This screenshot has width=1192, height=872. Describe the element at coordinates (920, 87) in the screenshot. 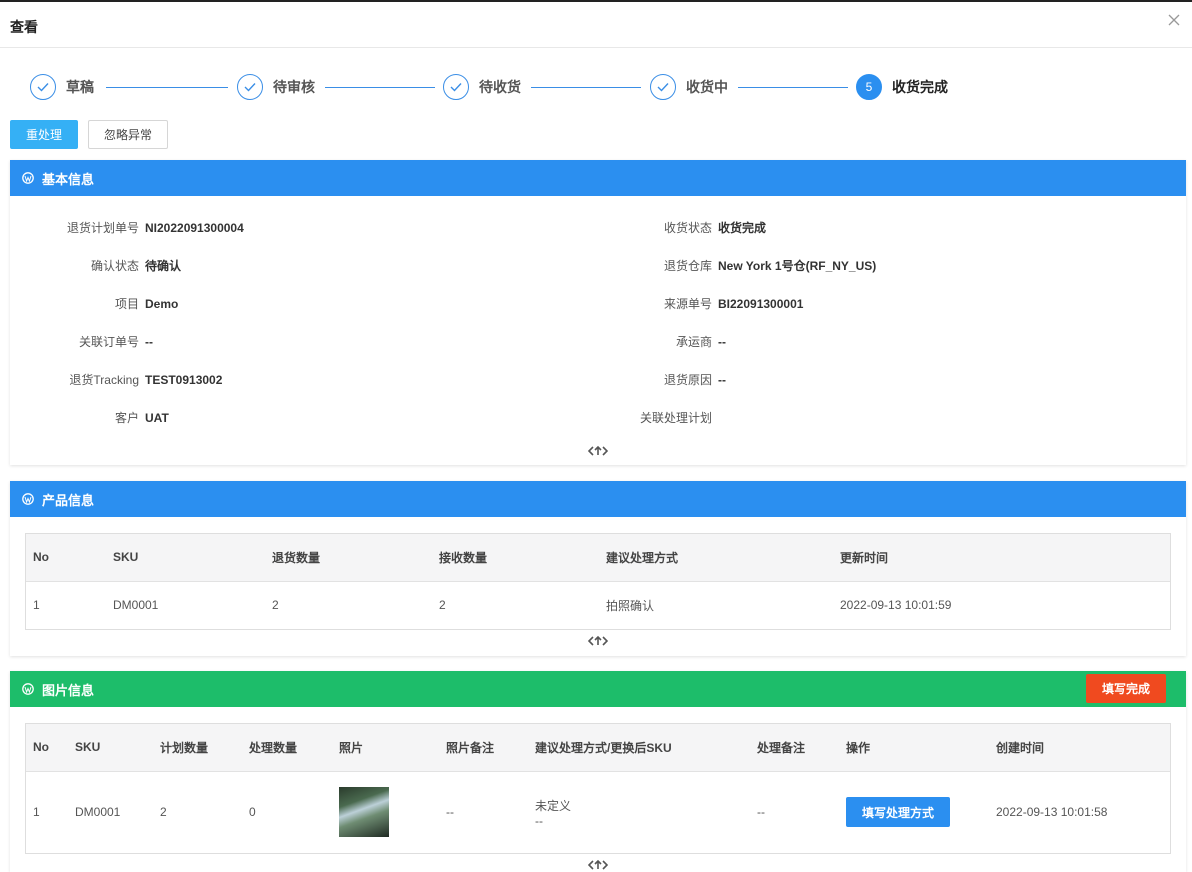

I see `step-label: 收货完成` at that location.